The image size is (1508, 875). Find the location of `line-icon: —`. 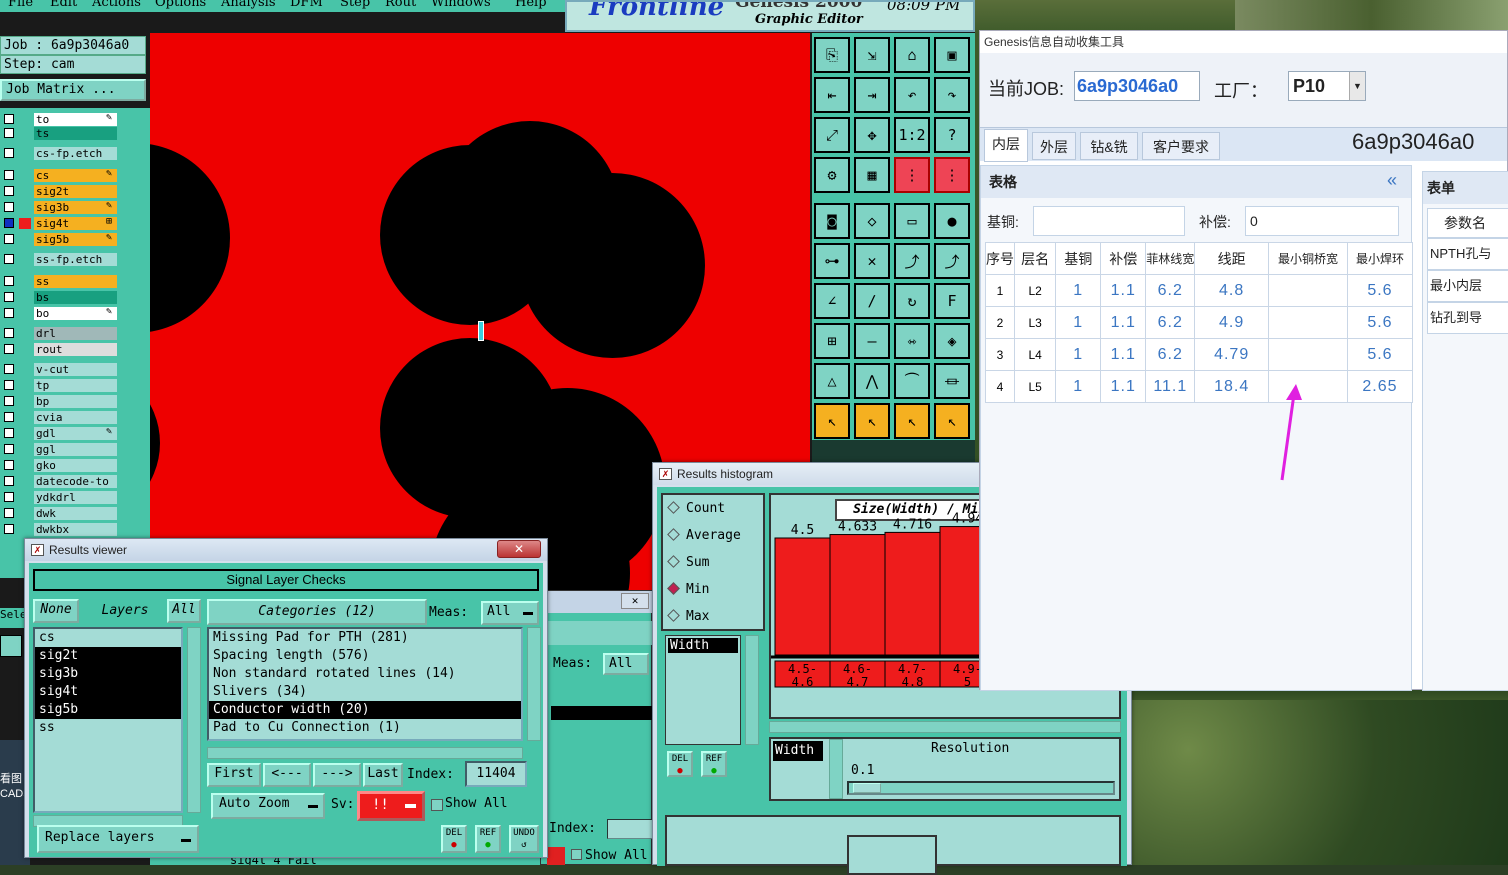

line-icon: — is located at coordinates (872, 341).